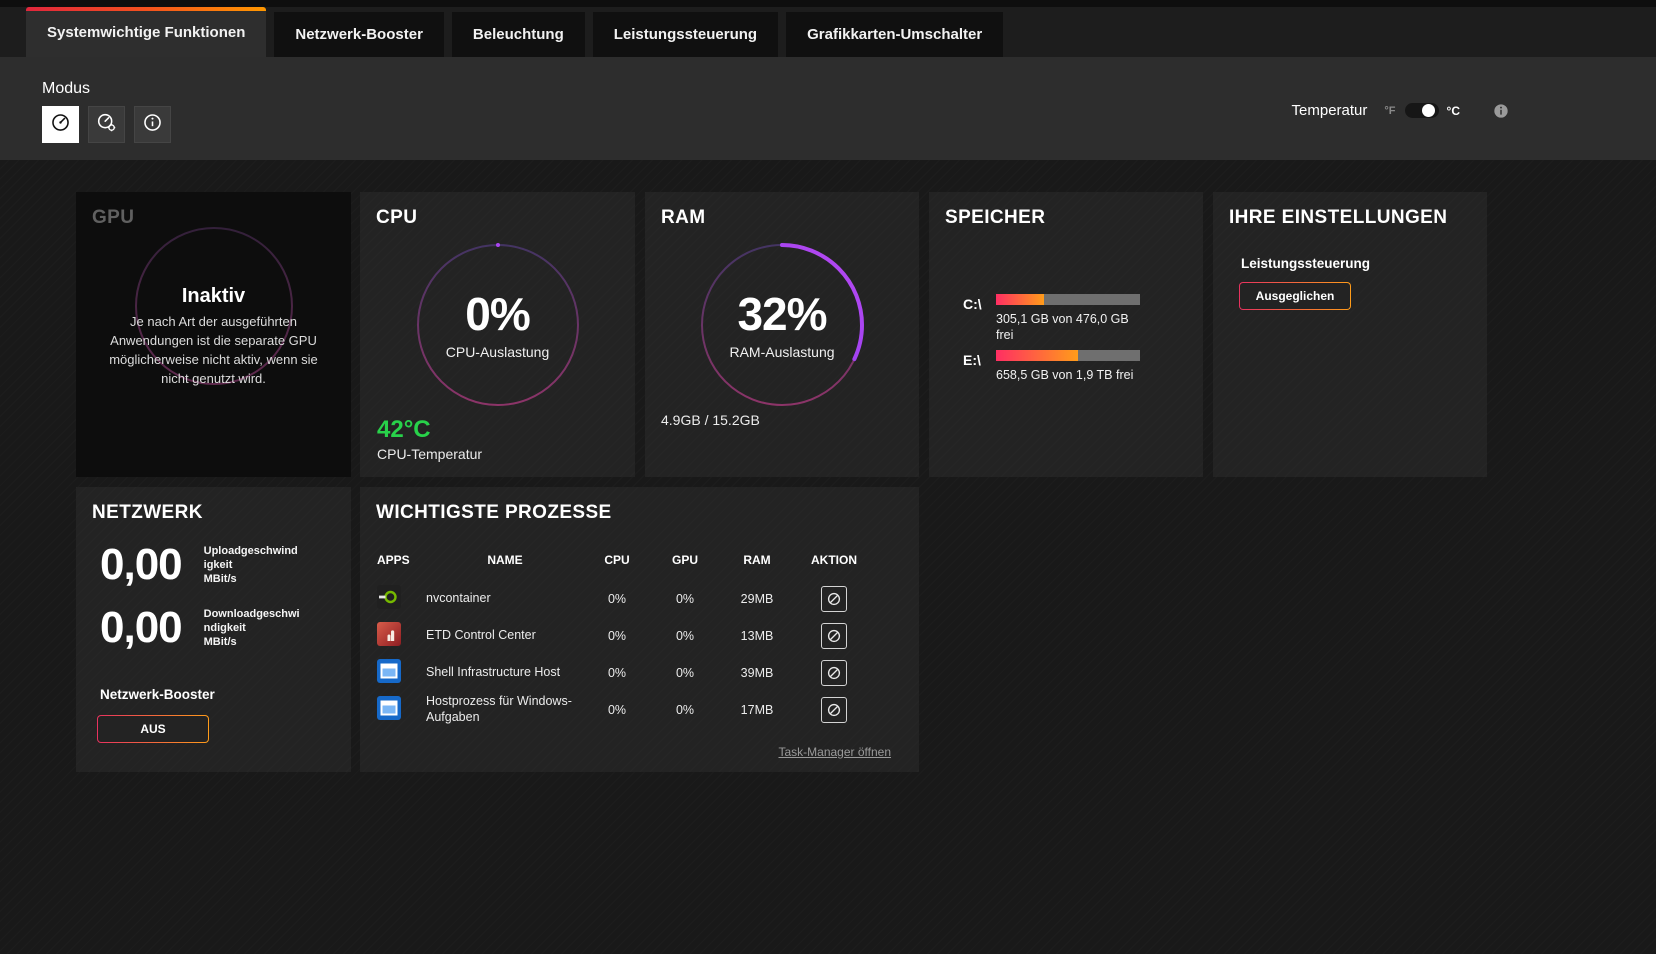  What do you see at coordinates (389, 598) in the screenshot?
I see `nvidia-icon` at bounding box center [389, 598].